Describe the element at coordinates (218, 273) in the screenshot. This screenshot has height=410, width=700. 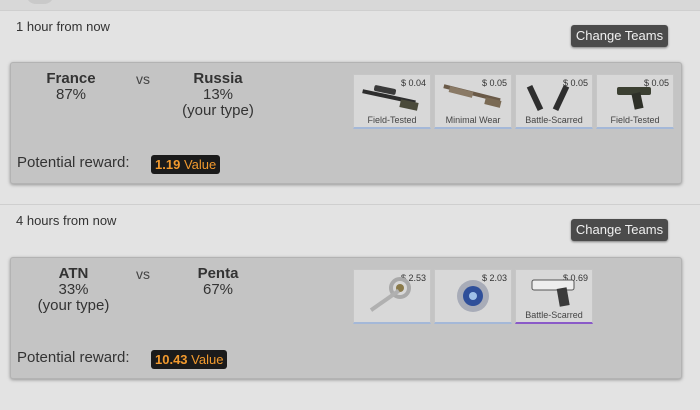
I see `team-name: Penta` at that location.